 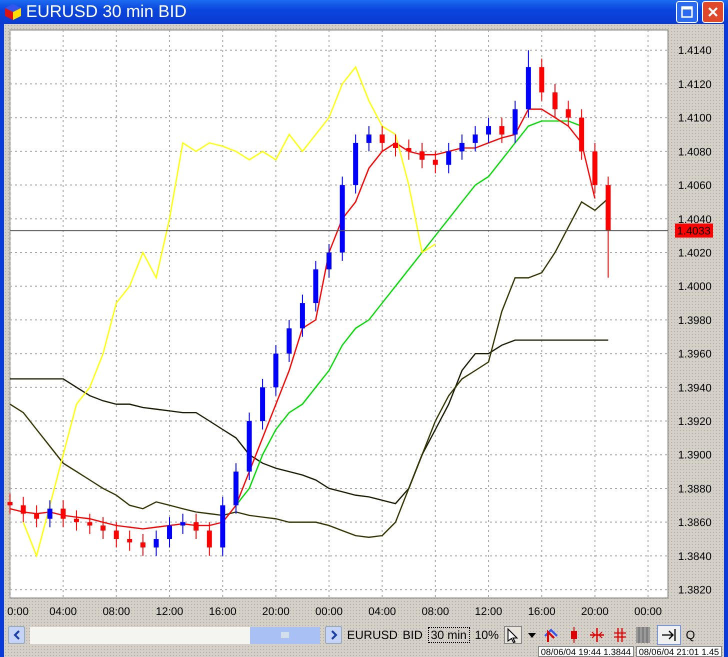 I want to click on arrow-to-bar-icon, so click(x=668, y=635).